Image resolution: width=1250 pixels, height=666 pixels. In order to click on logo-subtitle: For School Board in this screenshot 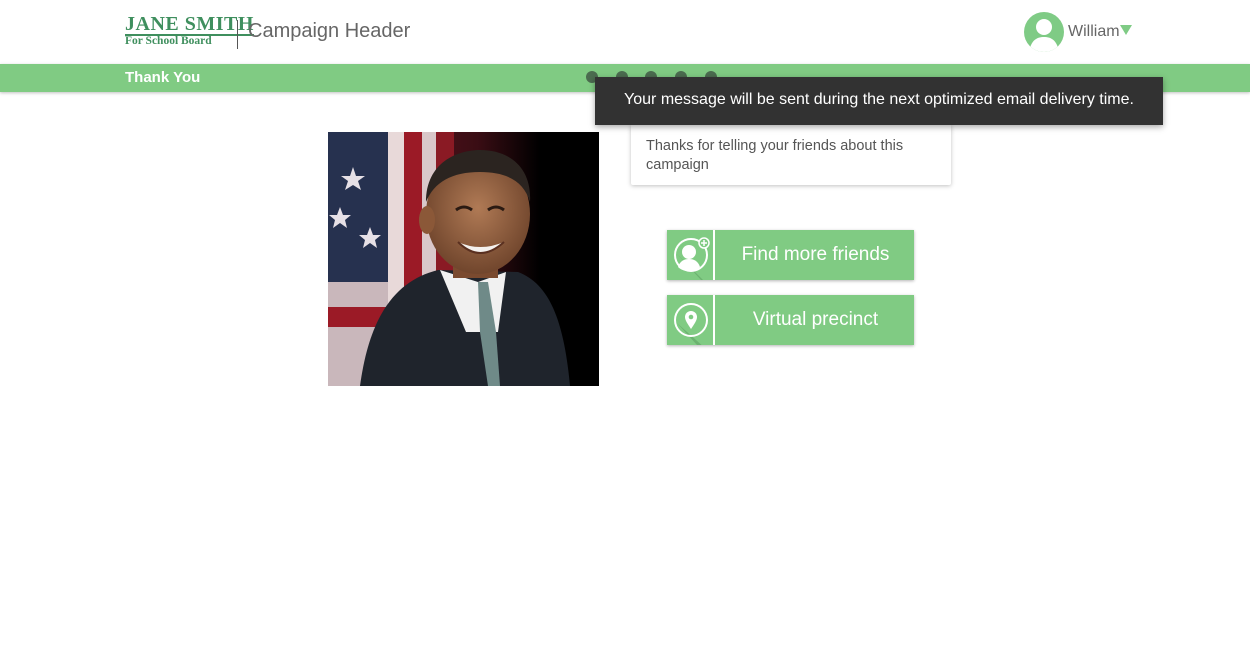, I will do `click(168, 41)`.